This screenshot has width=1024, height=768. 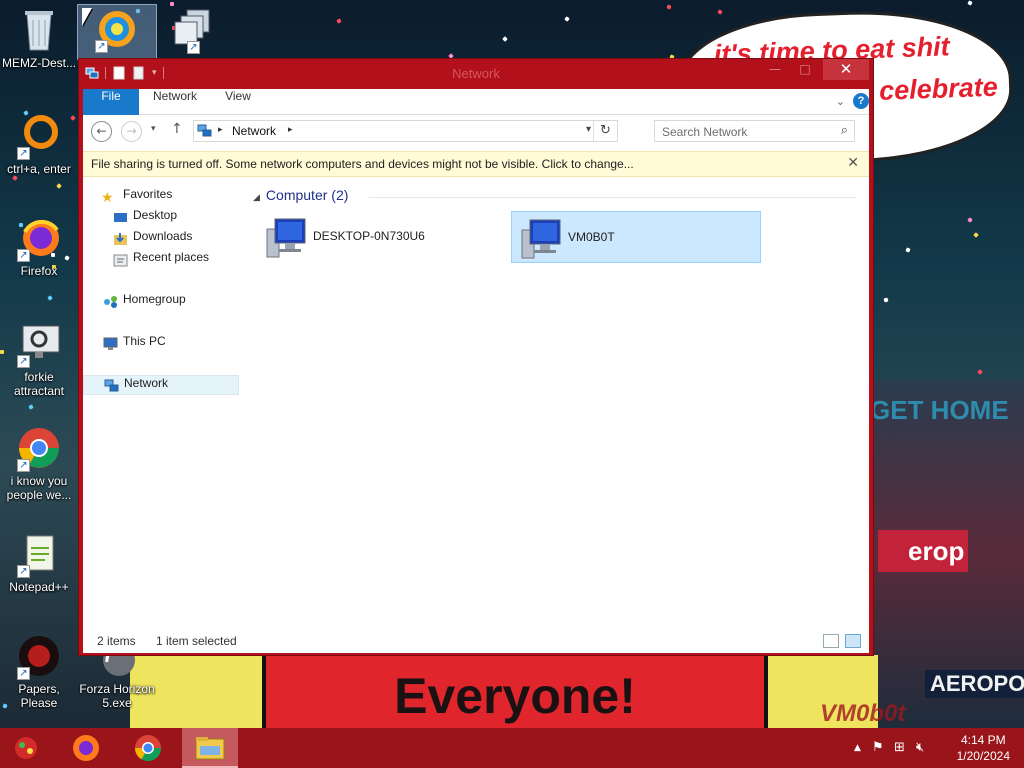 I want to click on tiles-view-icon, so click(x=853, y=641).